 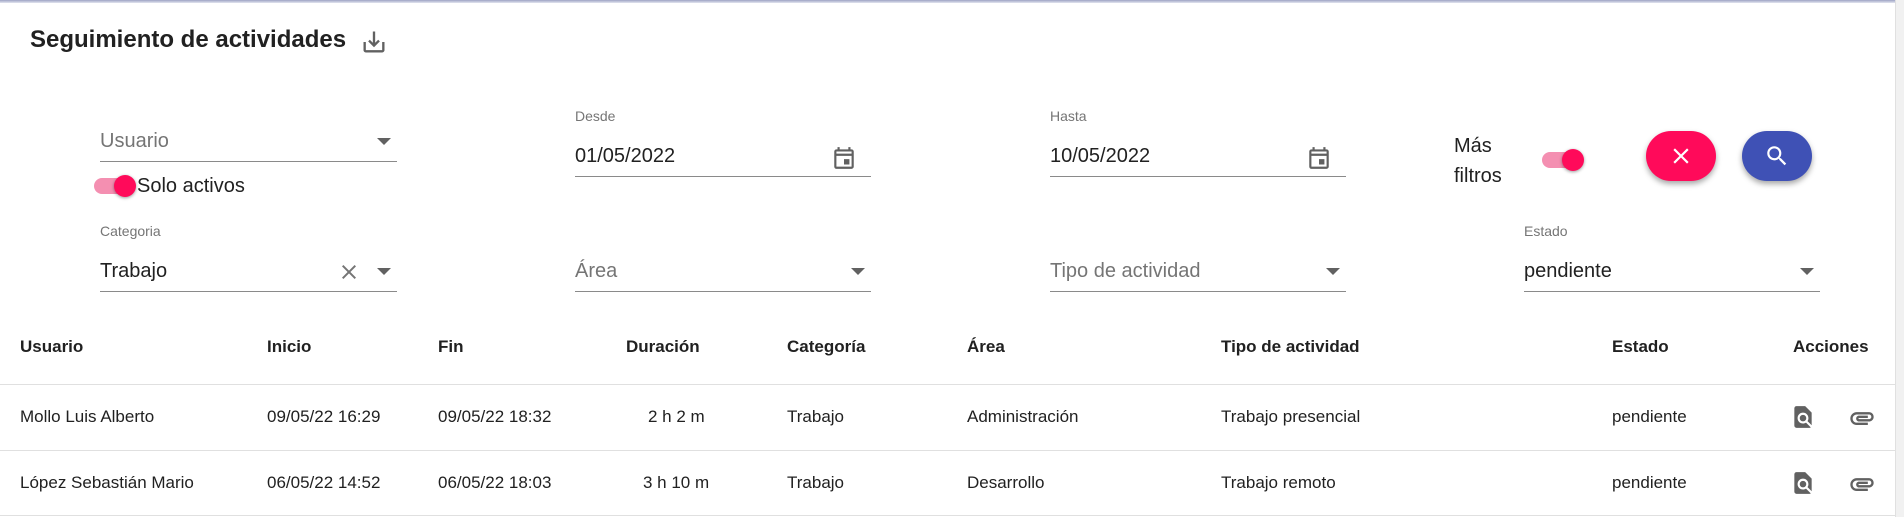 I want to click on search-button, so click(x=1777, y=156).